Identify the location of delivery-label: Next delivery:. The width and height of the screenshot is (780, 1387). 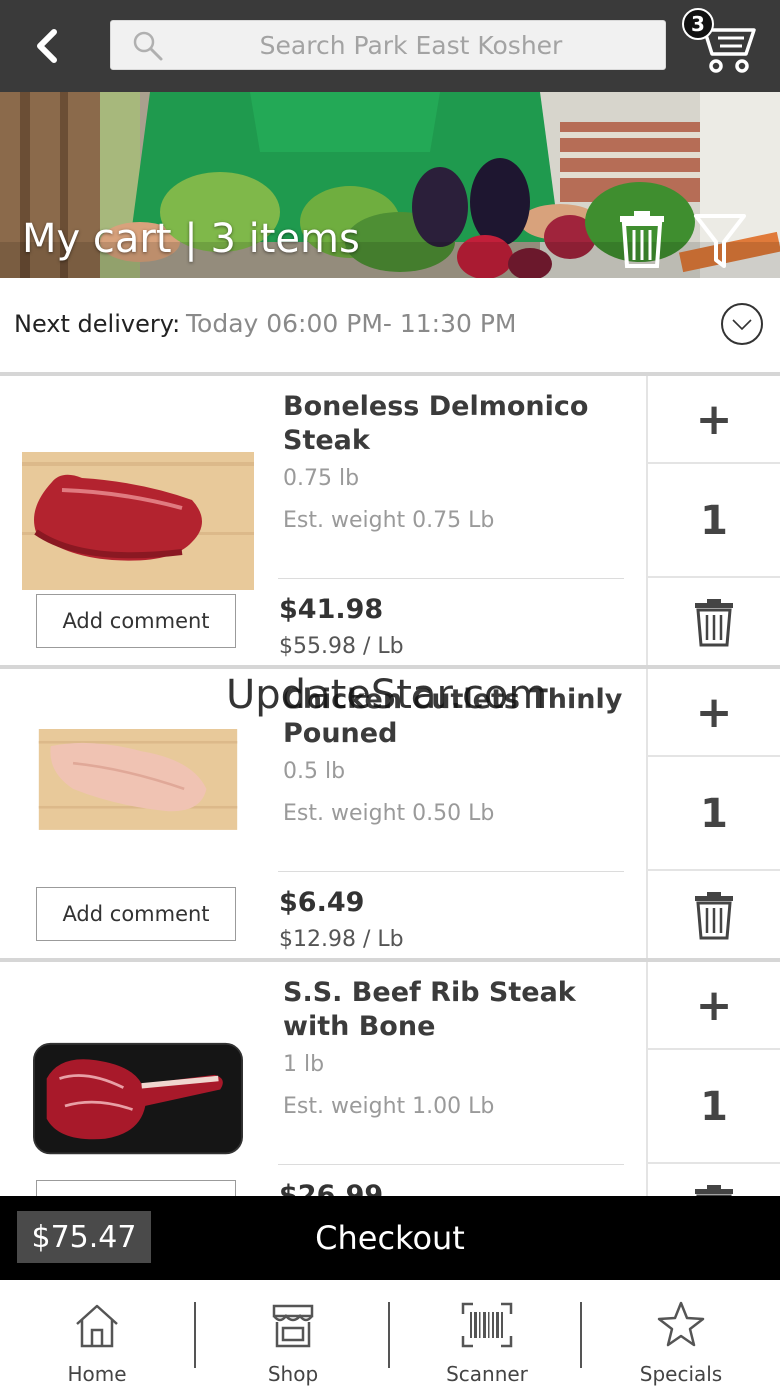
(97, 324).